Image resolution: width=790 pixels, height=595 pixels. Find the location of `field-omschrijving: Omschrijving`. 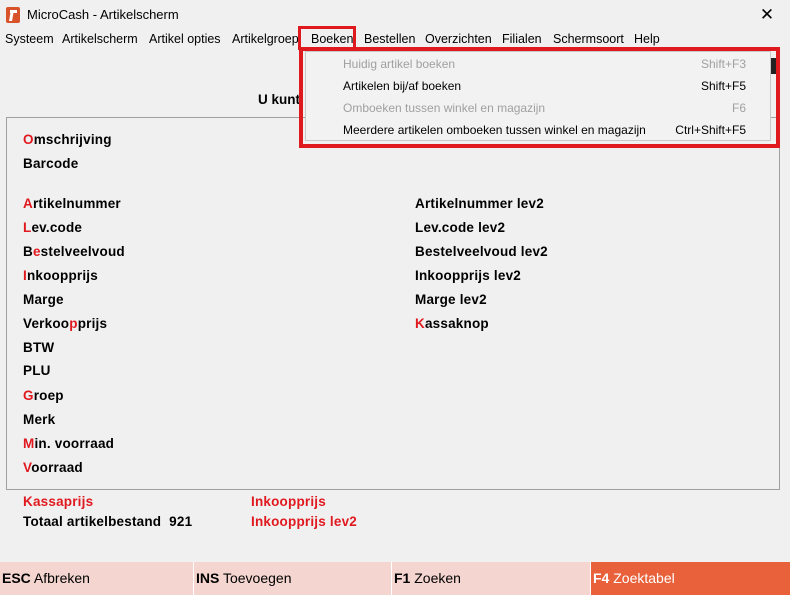

field-omschrijving: Omschrijving is located at coordinates (67, 139).